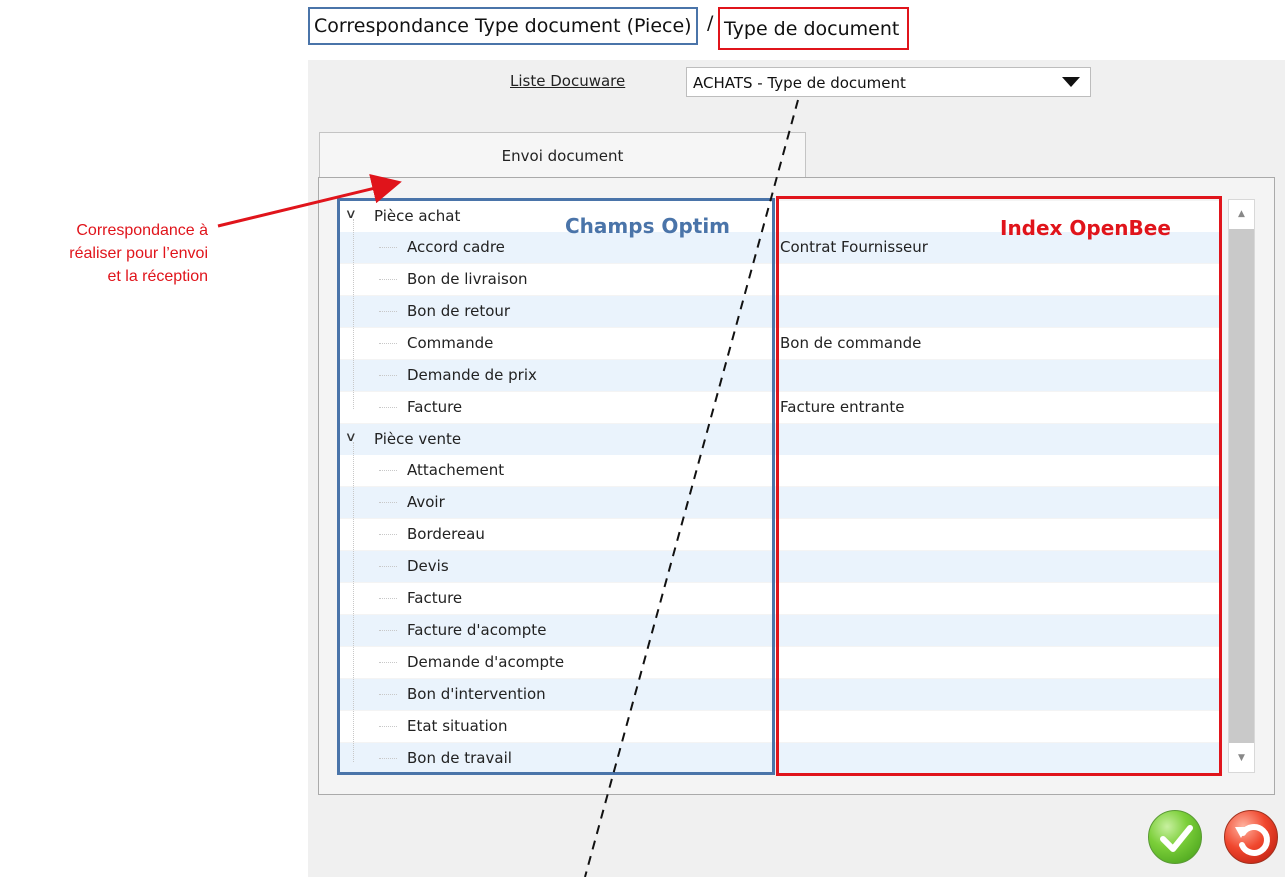 The width and height of the screenshot is (1285, 877). I want to click on divider-dashed-line, so click(691, 488).